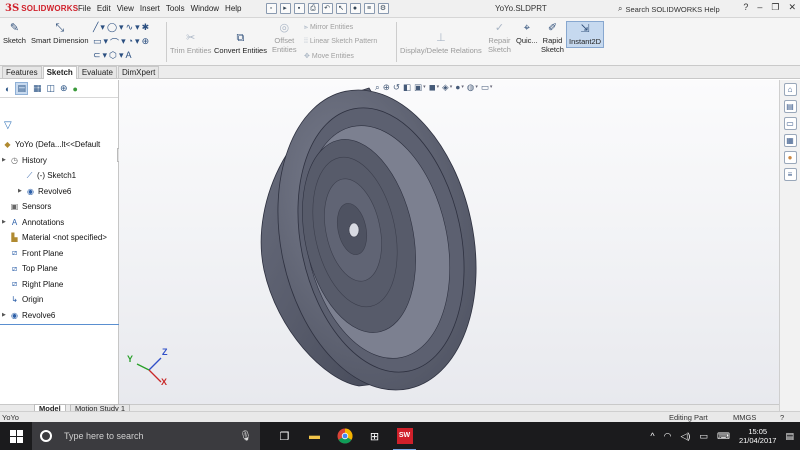  I want to click on linear-sketch-pattern-button: ⁞⁞ Linear Sketch Pattern, so click(340, 41).